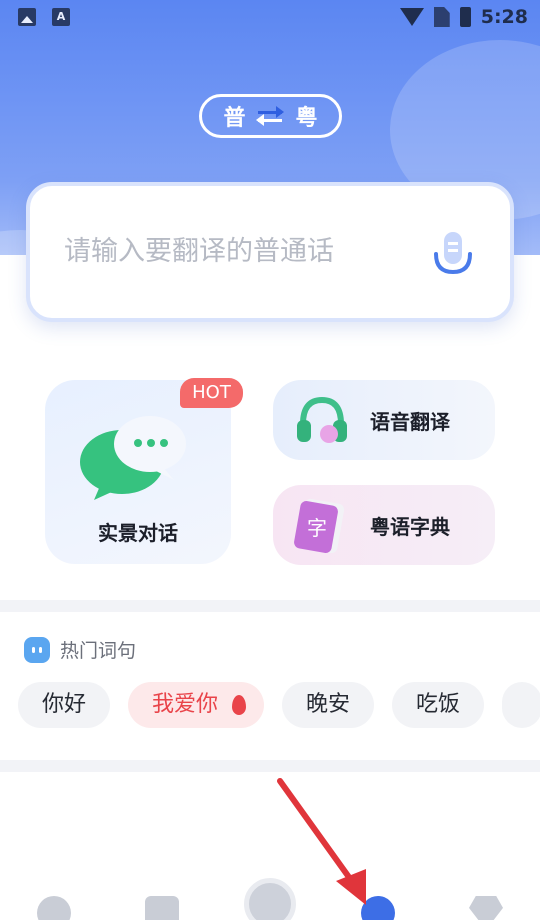 This screenshot has height=920, width=540. I want to click on image-icon, so click(27, 17).